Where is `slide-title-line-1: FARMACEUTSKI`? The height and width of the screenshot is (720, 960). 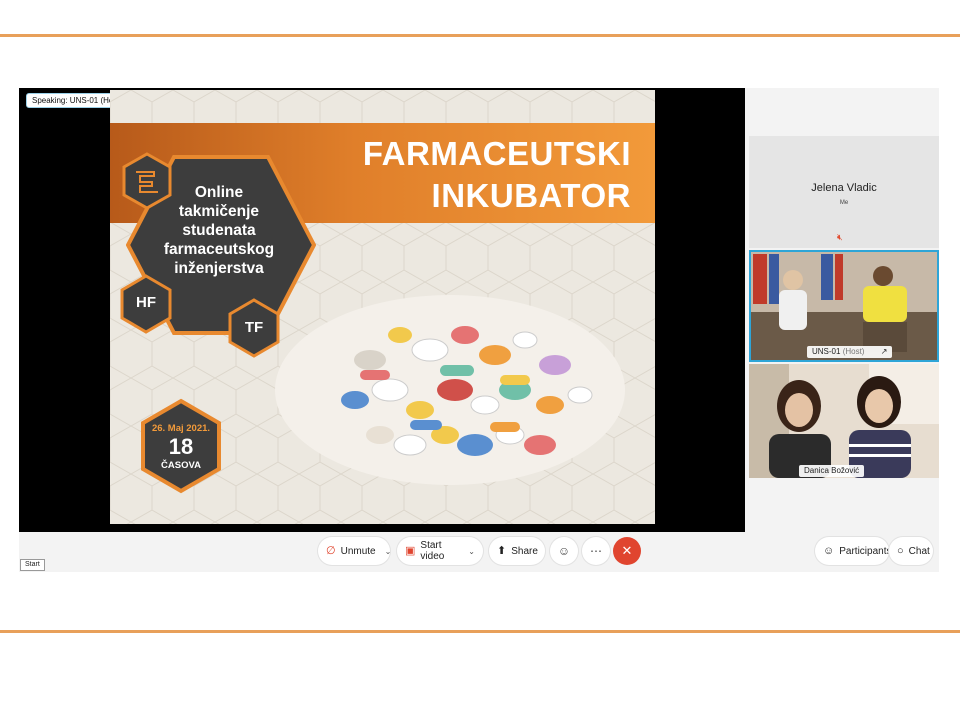
slide-title-line-1: FARMACEUTSKI is located at coordinates (496, 153).